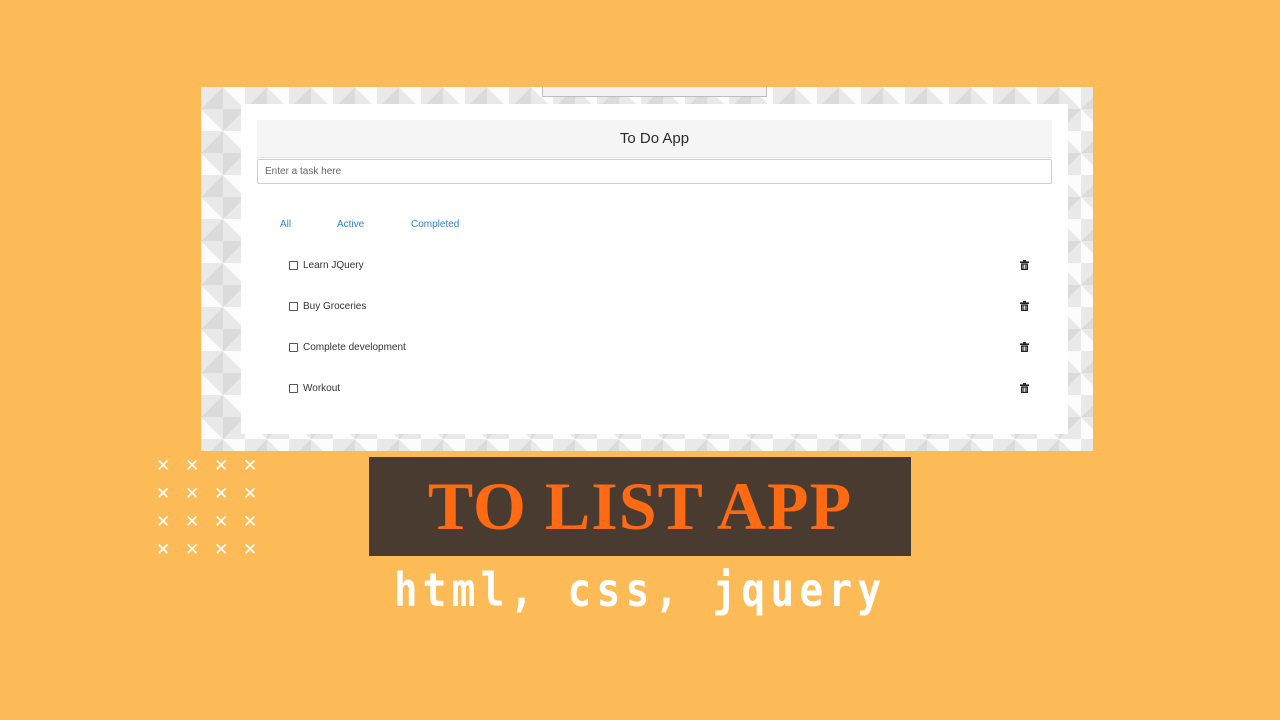 The height and width of the screenshot is (720, 1280). I want to click on app-header: To Do App, so click(654, 139).